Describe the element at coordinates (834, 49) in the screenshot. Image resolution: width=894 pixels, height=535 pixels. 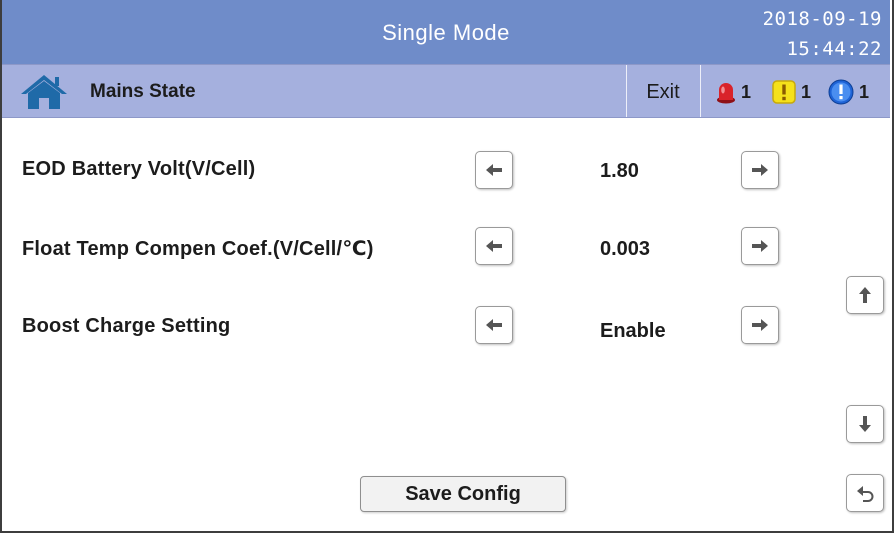
I see `time-display: 15:44:22` at that location.